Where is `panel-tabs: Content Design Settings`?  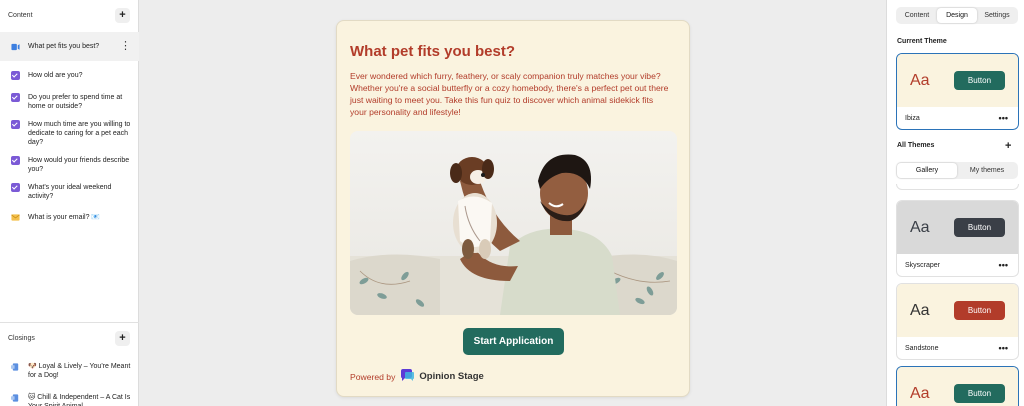
panel-tabs: Content Design Settings is located at coordinates (957, 15).